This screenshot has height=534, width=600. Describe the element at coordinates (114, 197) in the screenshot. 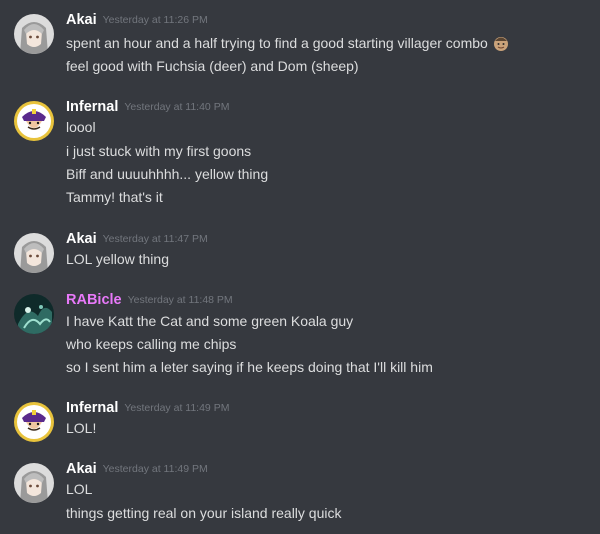

I see `message-text: Tammy! that's it` at that location.